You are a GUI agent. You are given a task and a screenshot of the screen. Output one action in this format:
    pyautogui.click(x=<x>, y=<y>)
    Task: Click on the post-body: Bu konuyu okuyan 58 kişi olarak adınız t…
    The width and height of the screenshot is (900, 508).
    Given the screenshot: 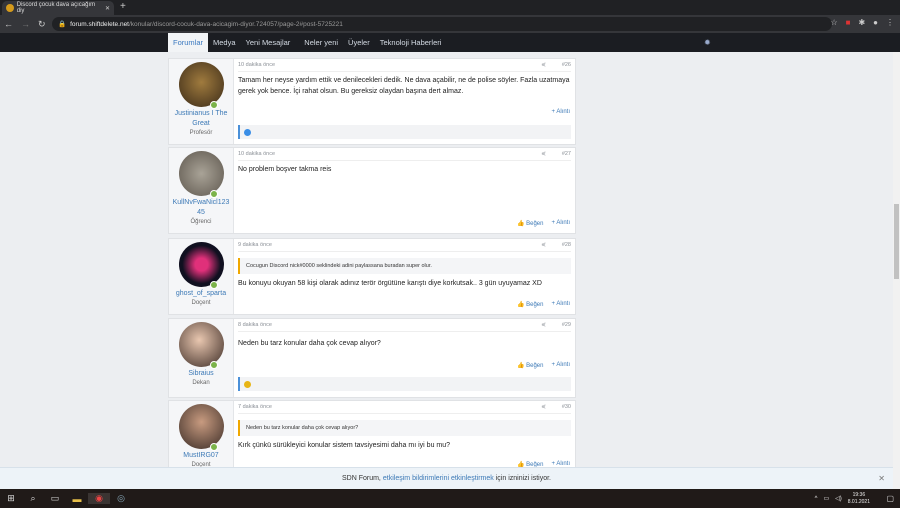 What is the action you would take?
    pyautogui.click(x=390, y=283)
    